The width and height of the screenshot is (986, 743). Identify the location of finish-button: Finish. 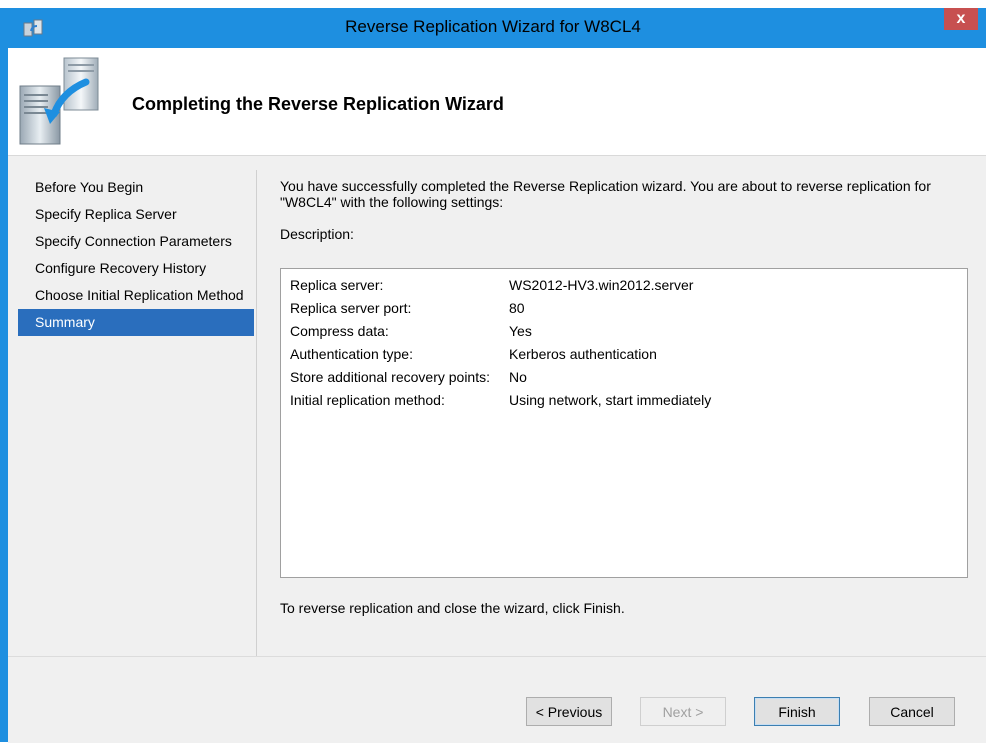
(797, 711).